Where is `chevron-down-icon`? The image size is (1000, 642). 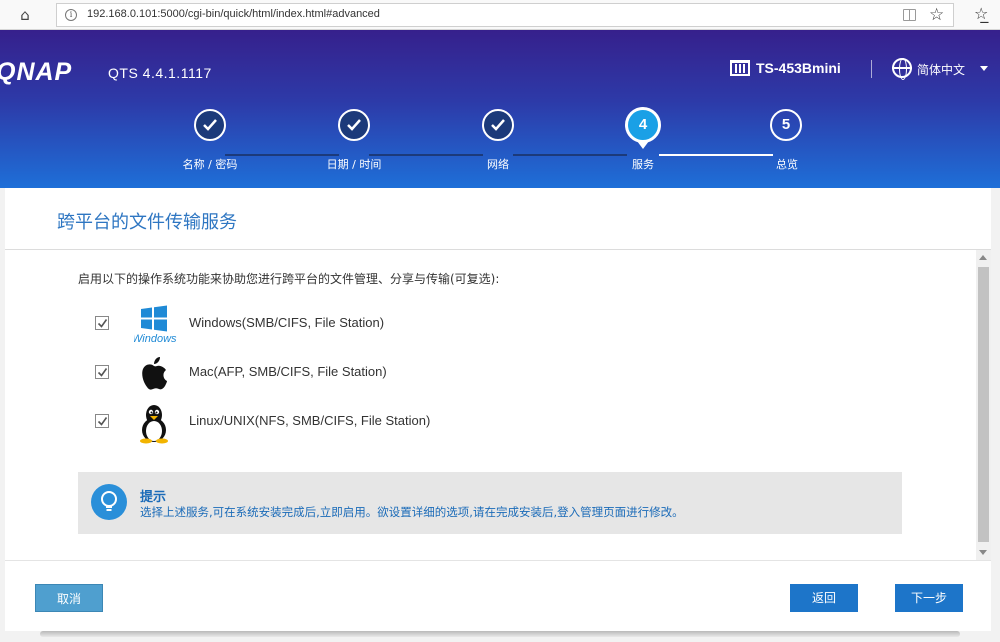 chevron-down-icon is located at coordinates (984, 68).